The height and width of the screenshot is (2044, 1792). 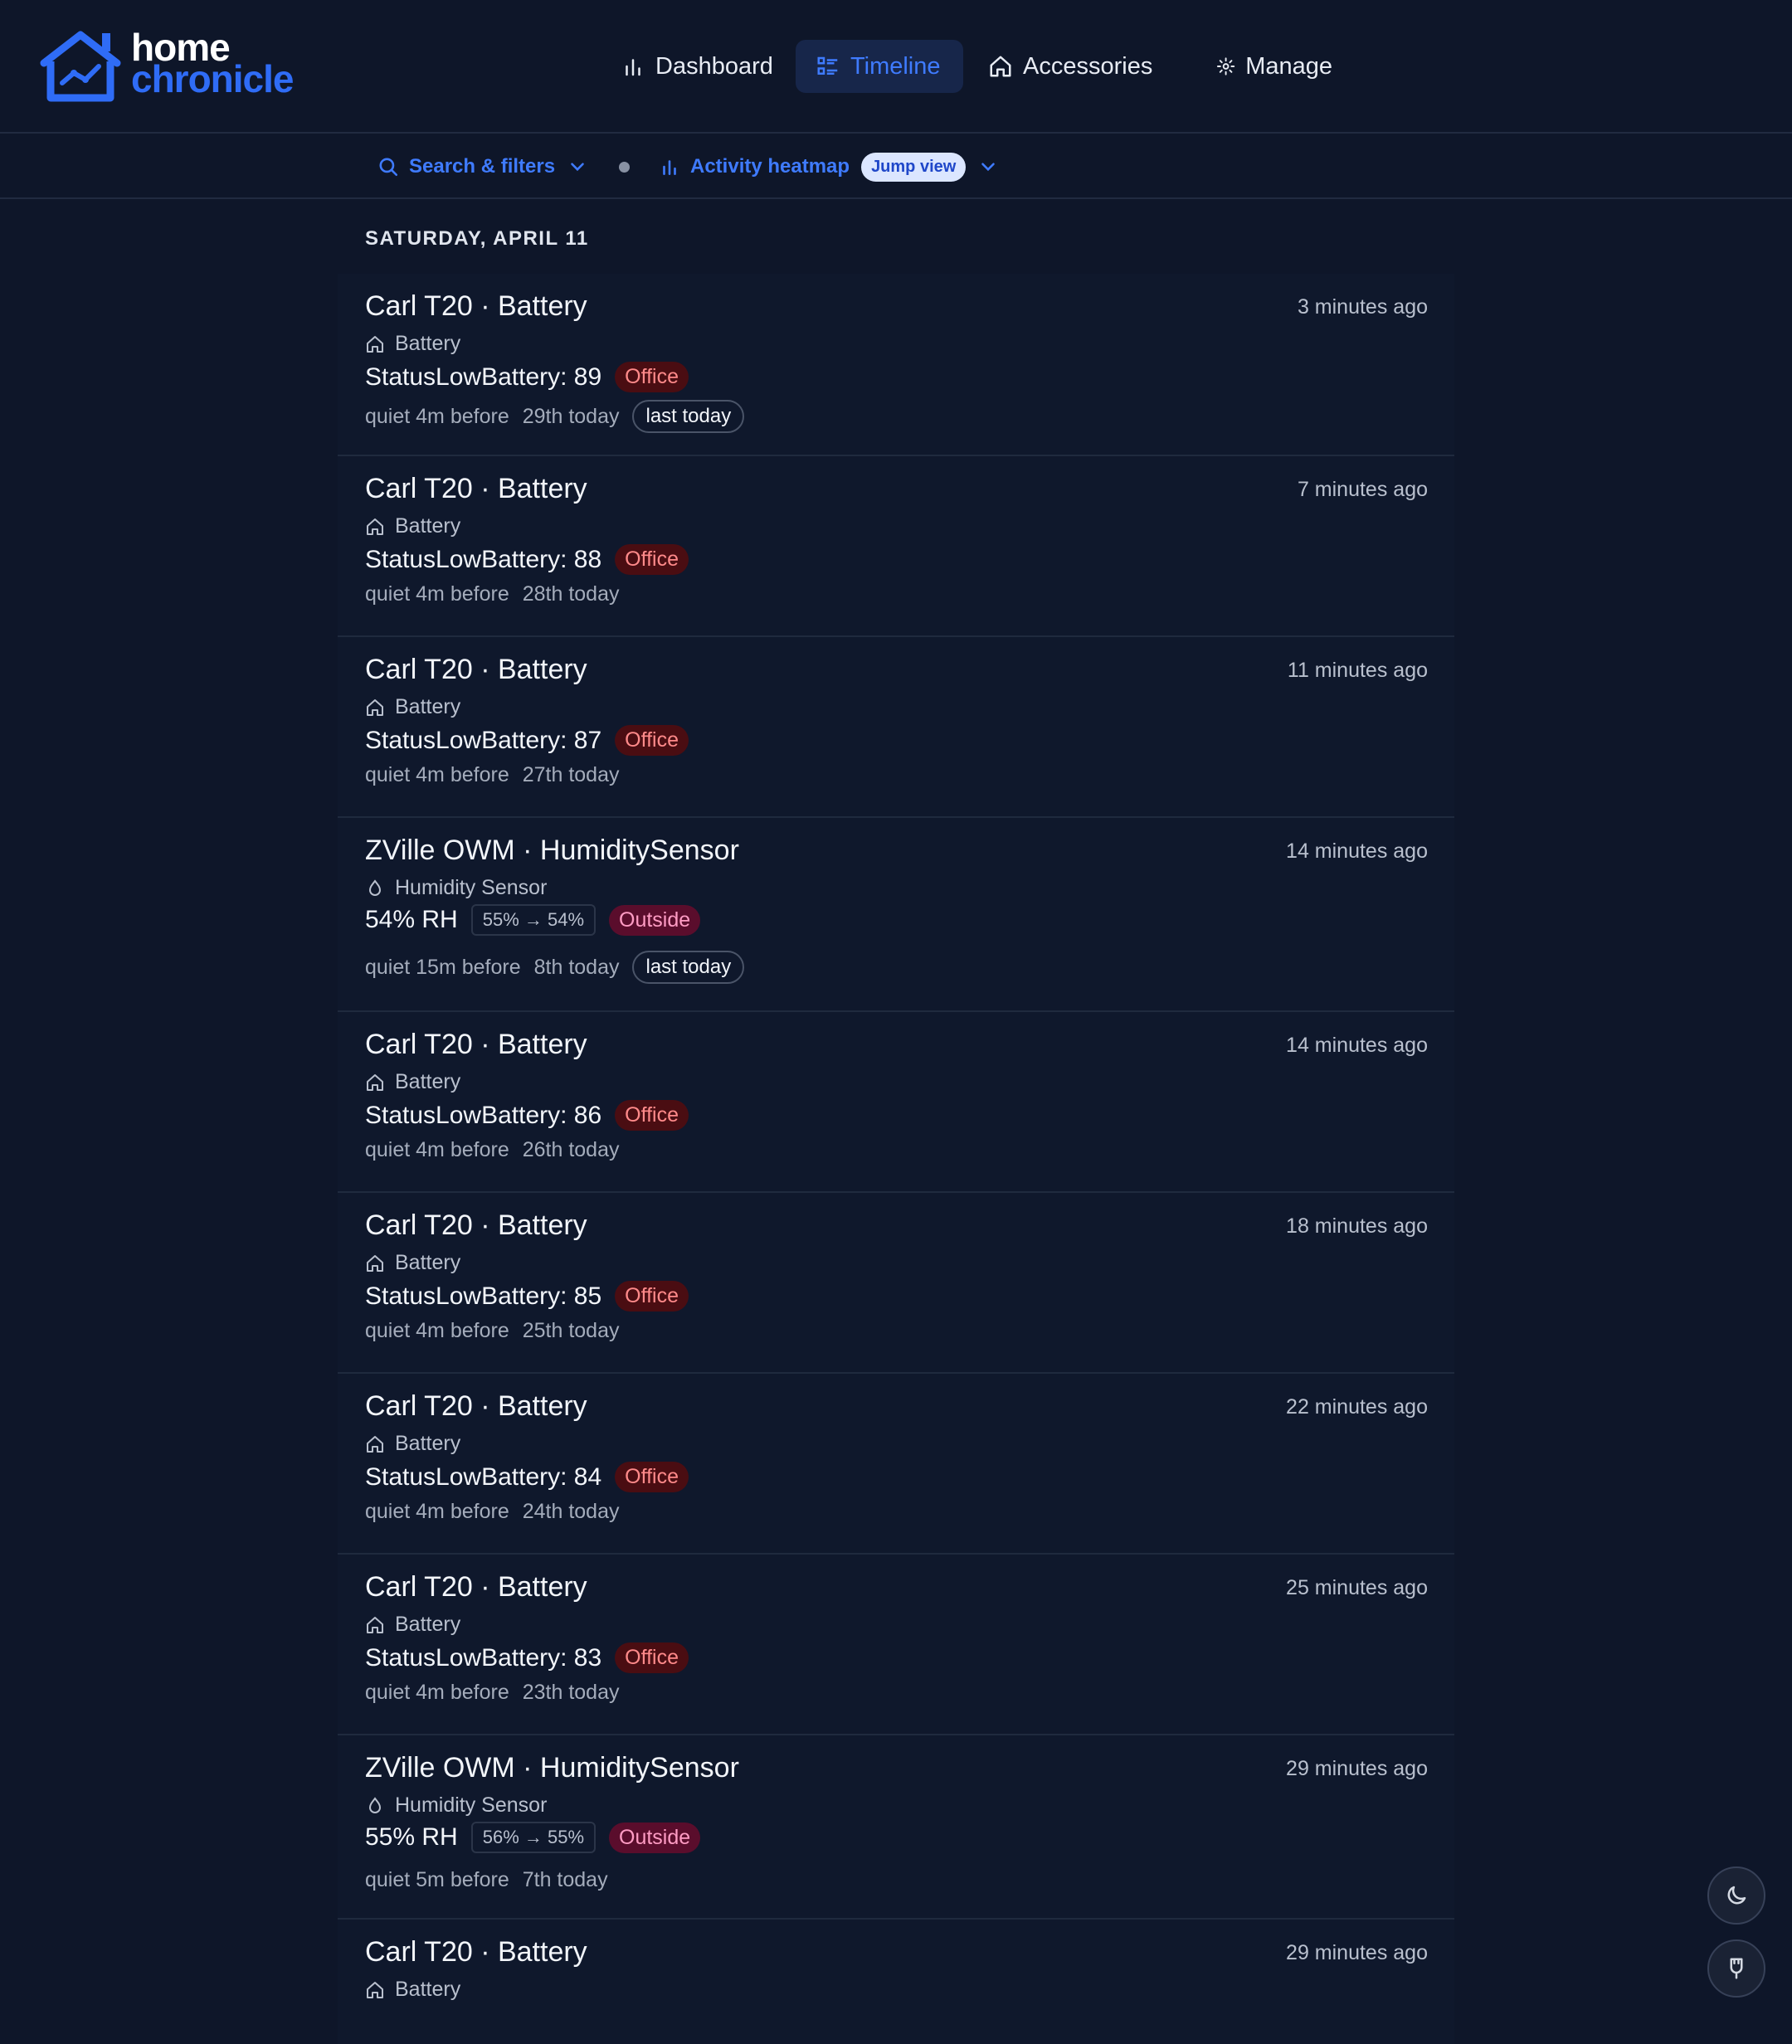 I want to click on jump-view-badge: Jump view, so click(x=914, y=167).